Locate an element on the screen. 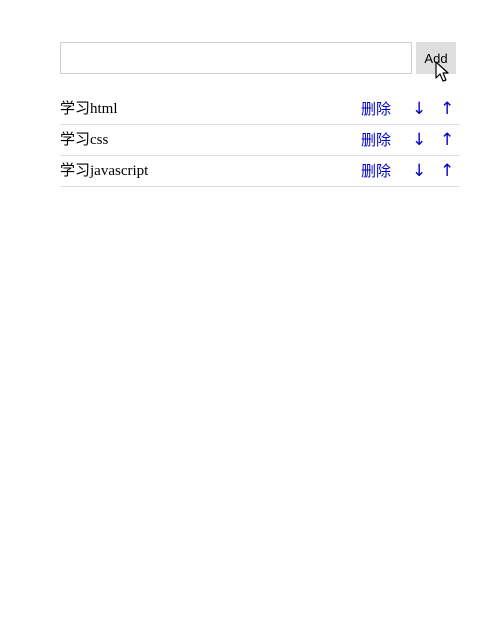 The height and width of the screenshot is (620, 503). todo-item: 学习css 删除 ↓ ↑ is located at coordinates (260, 140).